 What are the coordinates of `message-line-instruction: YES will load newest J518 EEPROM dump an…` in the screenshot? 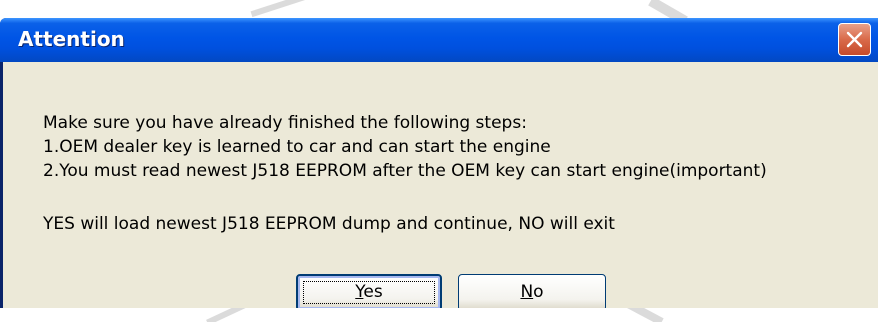 It's located at (329, 224).